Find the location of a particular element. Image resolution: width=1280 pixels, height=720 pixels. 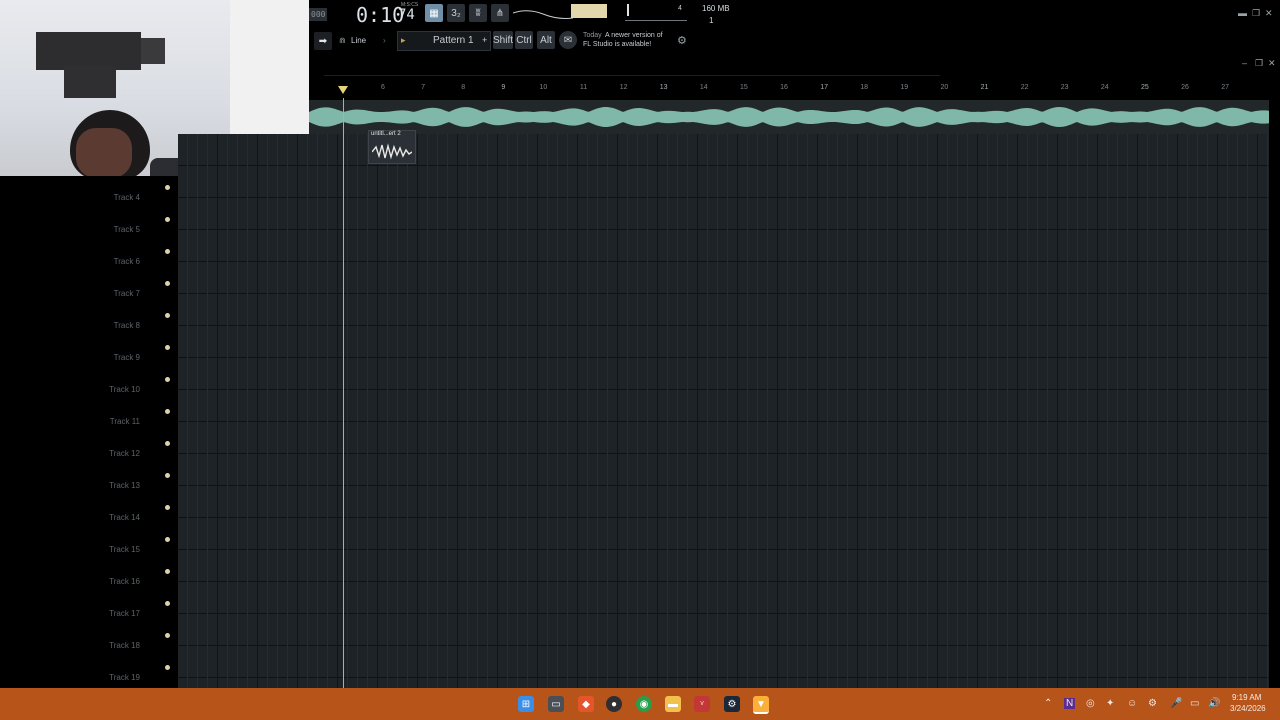

ruler-bar-number: 6 is located at coordinates (383, 87).